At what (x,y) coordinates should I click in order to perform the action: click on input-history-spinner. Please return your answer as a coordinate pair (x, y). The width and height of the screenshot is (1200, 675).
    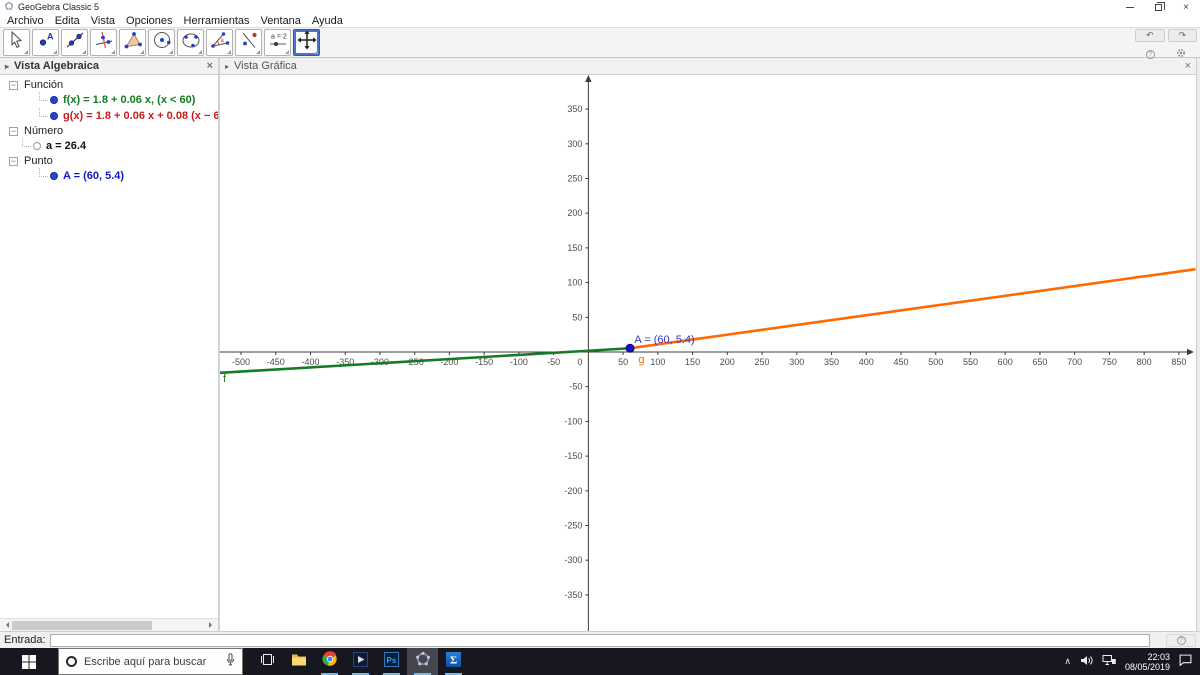
    Looking at the image, I should click on (1158, 640).